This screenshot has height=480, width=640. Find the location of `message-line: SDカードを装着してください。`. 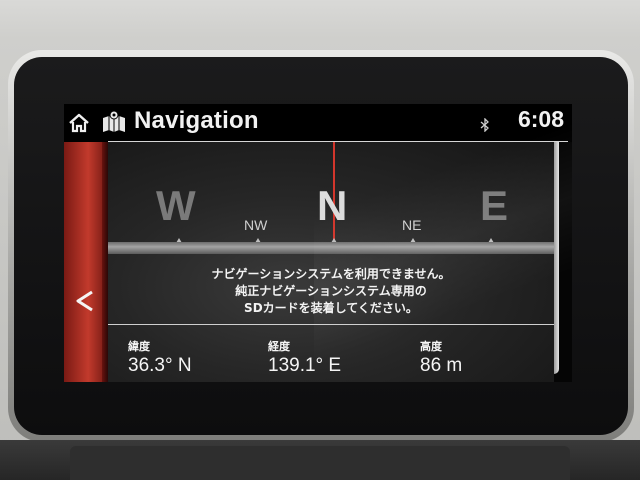

message-line: SDカードを装着してください。 is located at coordinates (331, 308).